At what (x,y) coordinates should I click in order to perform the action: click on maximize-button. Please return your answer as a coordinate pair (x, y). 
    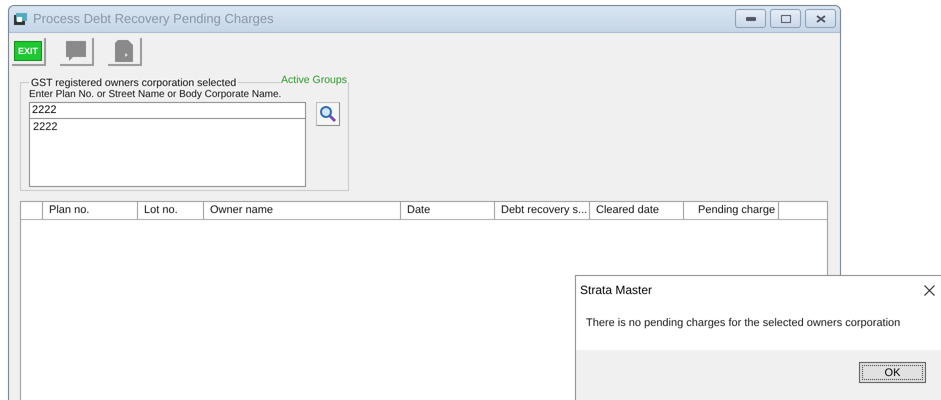
    Looking at the image, I should click on (785, 18).